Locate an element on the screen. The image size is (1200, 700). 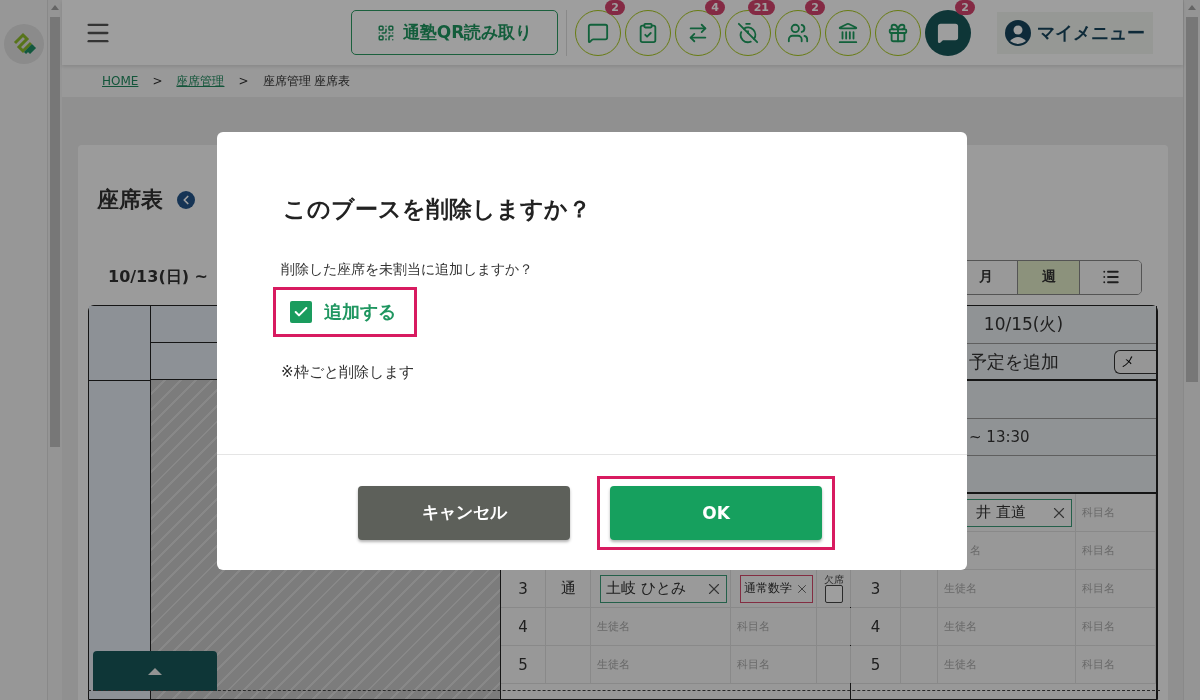
qr-scan-button: 通塾QR読み取り is located at coordinates (454, 32).